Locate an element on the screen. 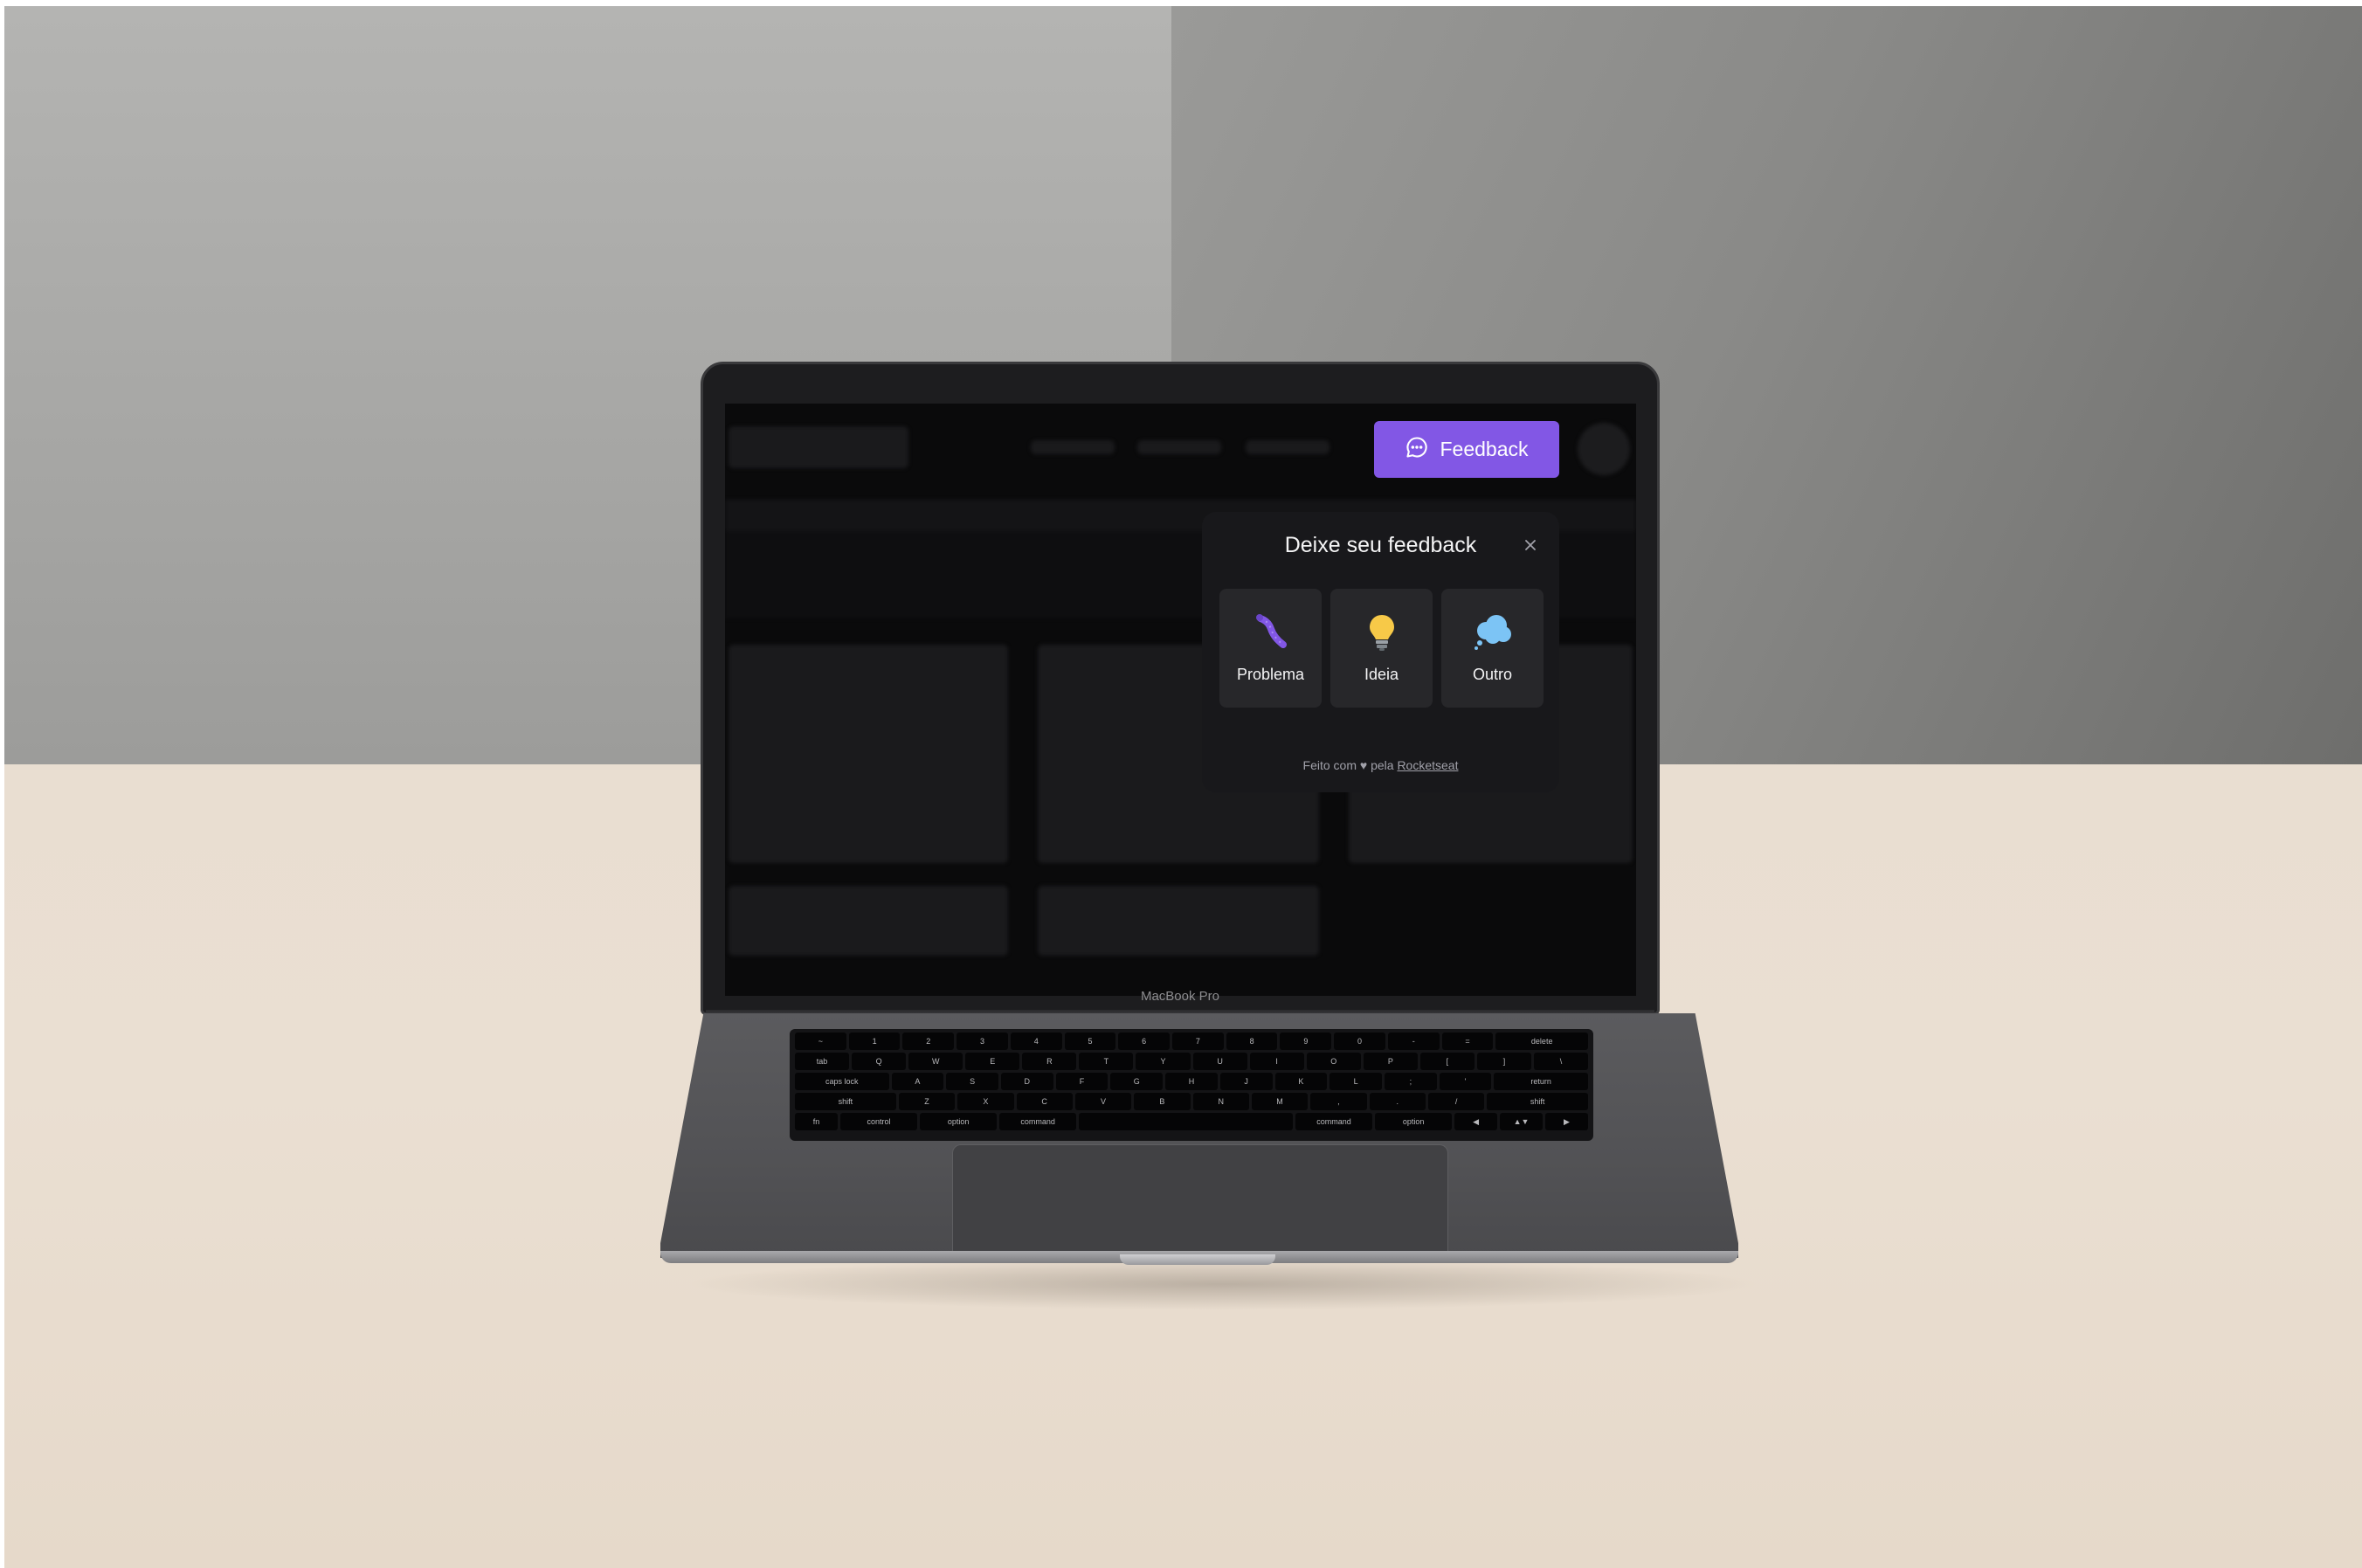 This screenshot has height=1568, width=2362. keyboard-key: G is located at coordinates (1137, 1081).